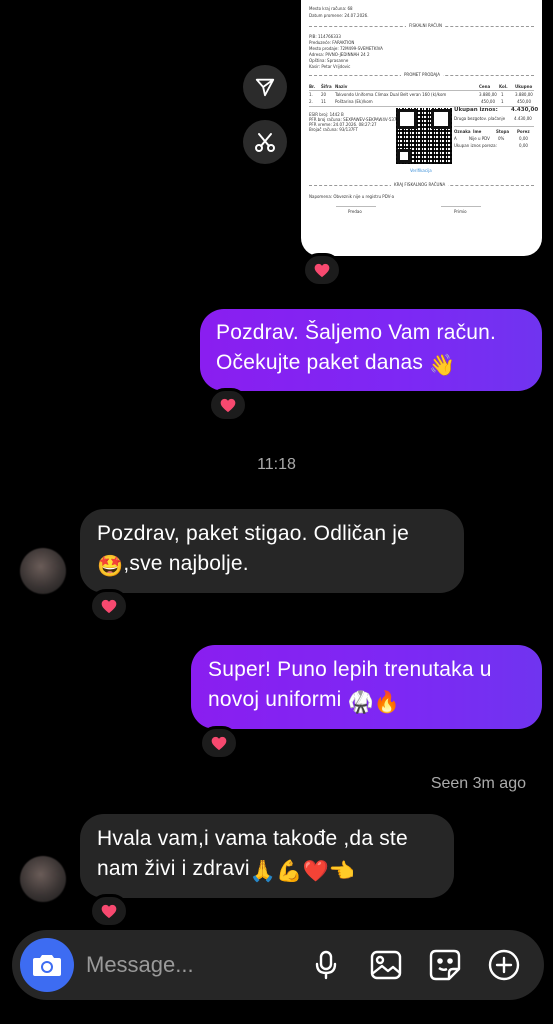 Image resolution: width=553 pixels, height=1024 pixels. Describe the element at coordinates (333, 129) in the screenshot. I see `receipt-line: Brojač računa: 93/137FT` at that location.